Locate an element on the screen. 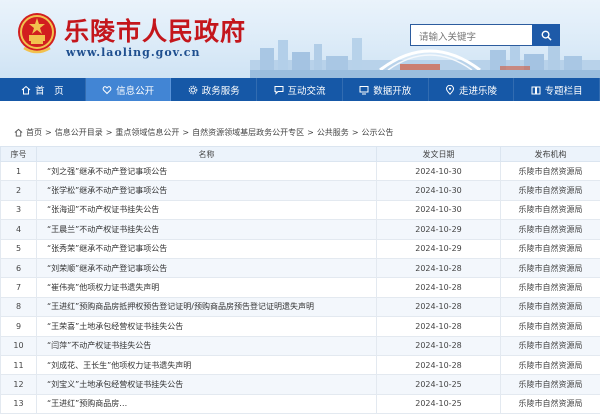 This screenshot has width=600, height=414. table-row: 13 “王进红”预购商品房… 2024-10-25 乐陵市自然资源局 is located at coordinates (300, 403).